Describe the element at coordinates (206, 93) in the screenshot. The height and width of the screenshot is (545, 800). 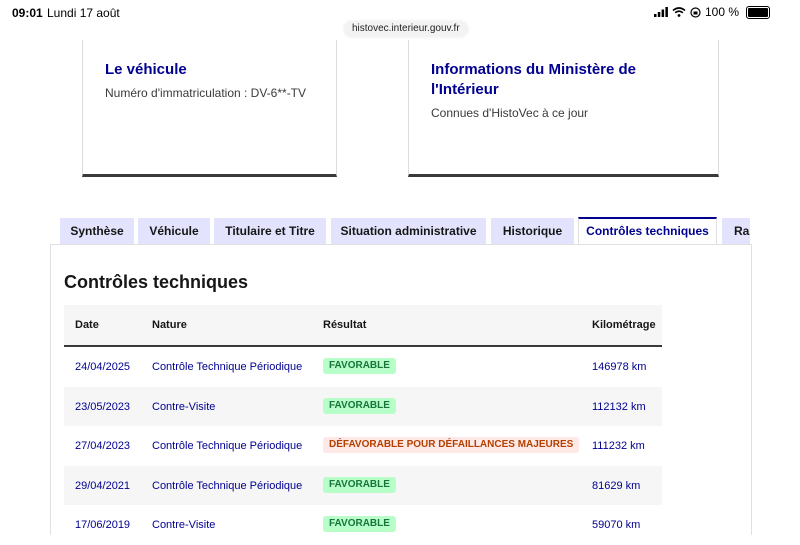
I see `registration-number-text: Numéro d'immatriculation : DV-6**-TV` at that location.